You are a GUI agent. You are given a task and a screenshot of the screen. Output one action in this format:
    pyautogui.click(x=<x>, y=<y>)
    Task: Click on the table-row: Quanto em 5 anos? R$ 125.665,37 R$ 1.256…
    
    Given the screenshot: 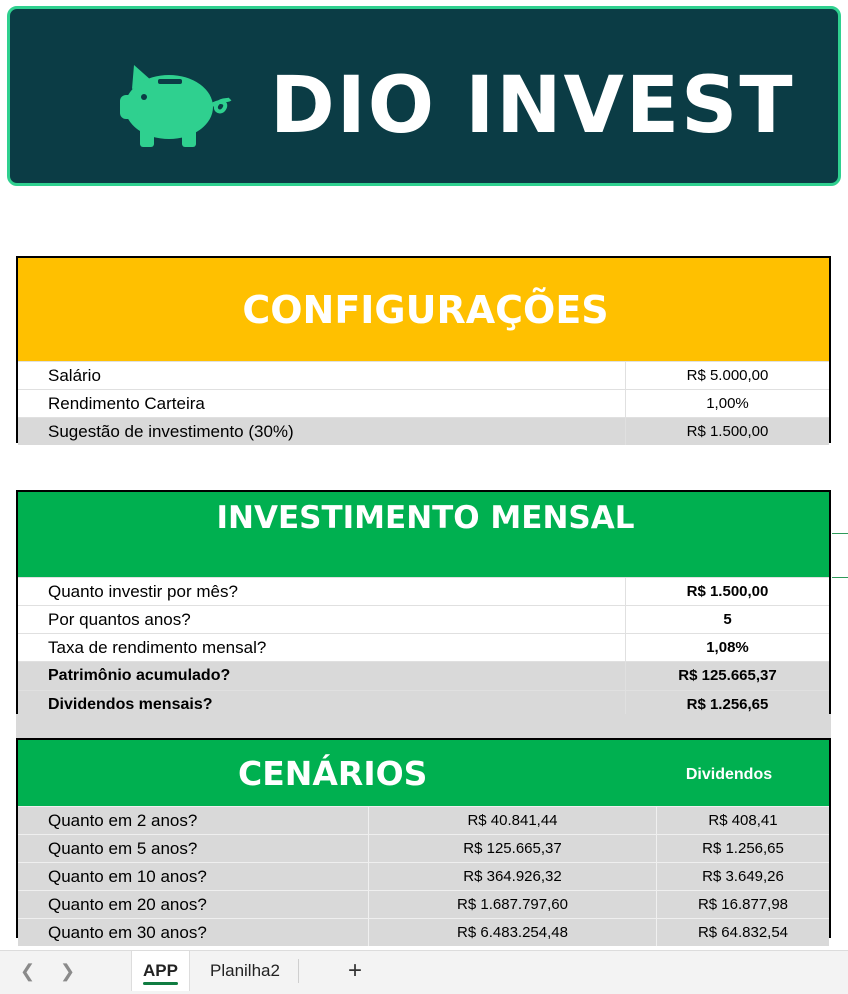 What is the action you would take?
    pyautogui.click(x=423, y=848)
    